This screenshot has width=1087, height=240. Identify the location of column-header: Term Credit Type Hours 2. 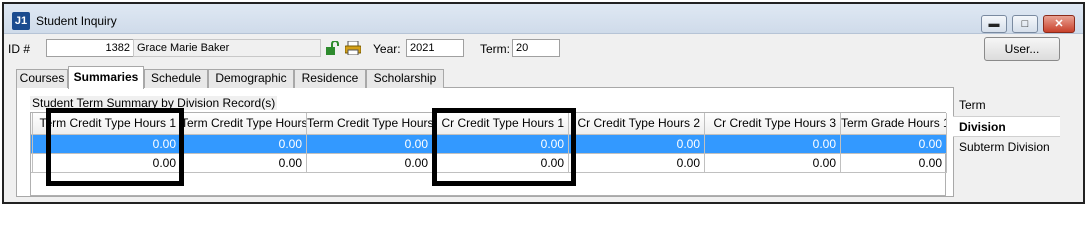
(244, 124).